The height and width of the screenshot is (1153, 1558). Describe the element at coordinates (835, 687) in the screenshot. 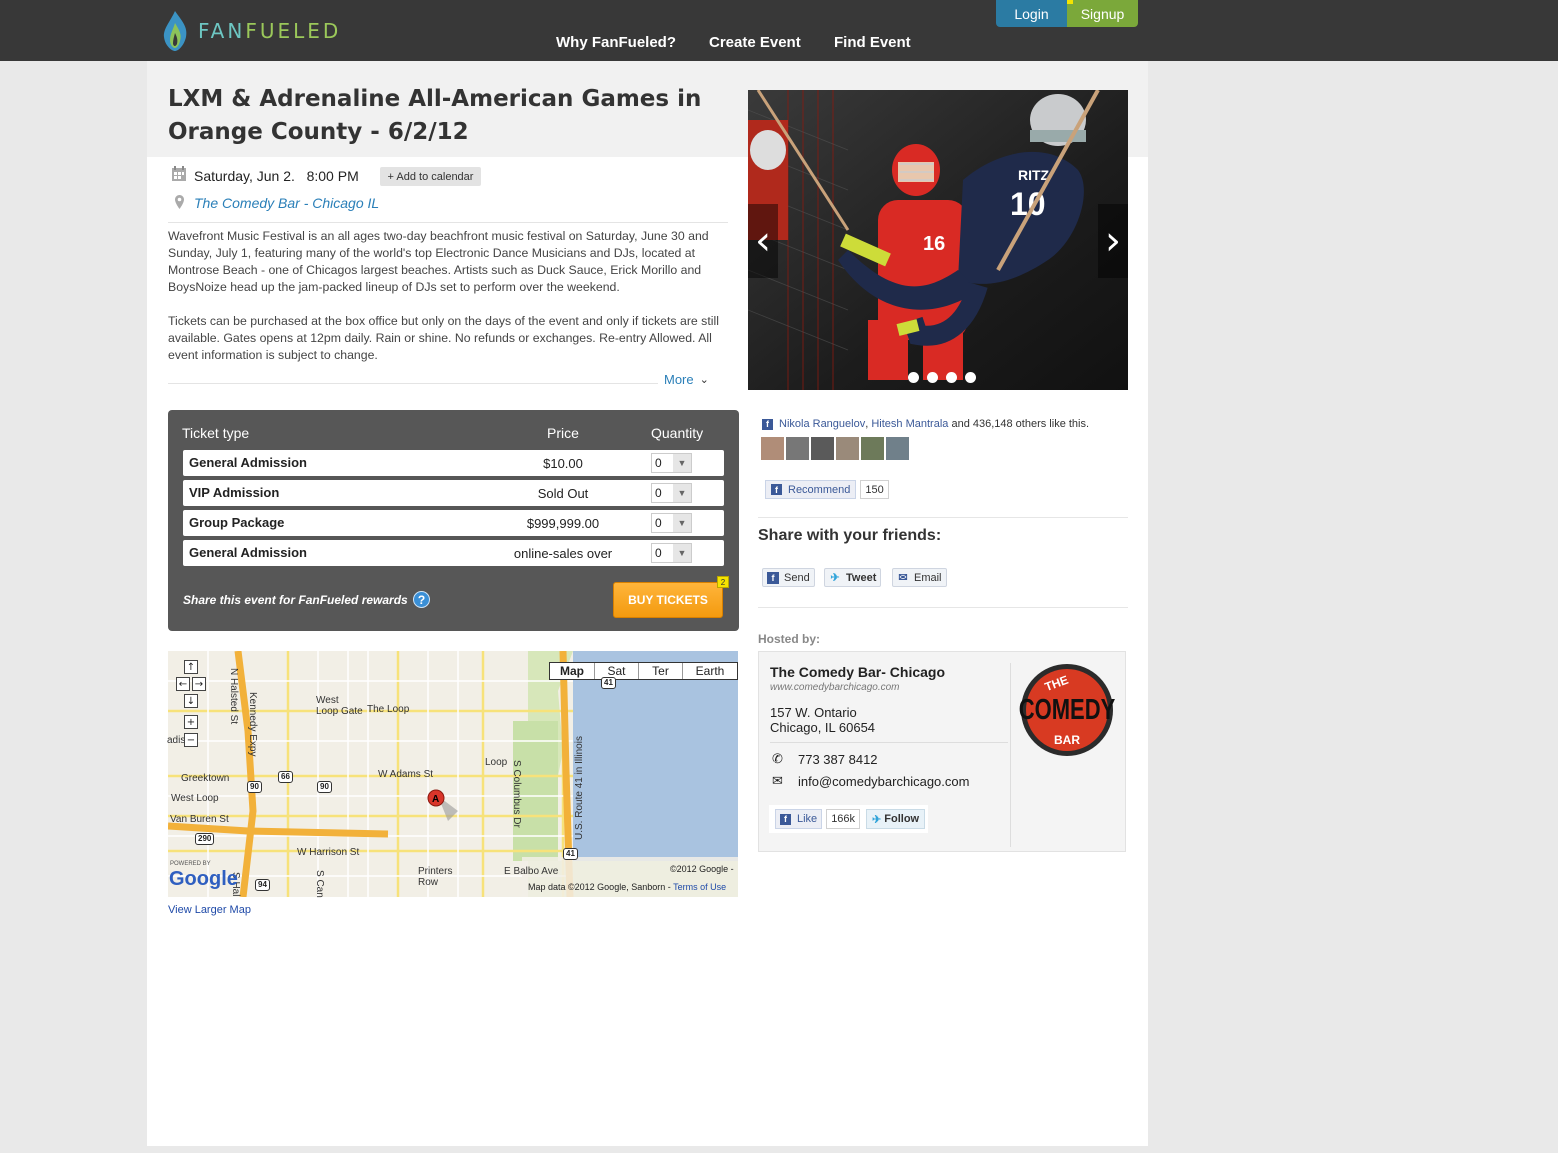

I see `host-website: www.comedybarchicago.com` at that location.